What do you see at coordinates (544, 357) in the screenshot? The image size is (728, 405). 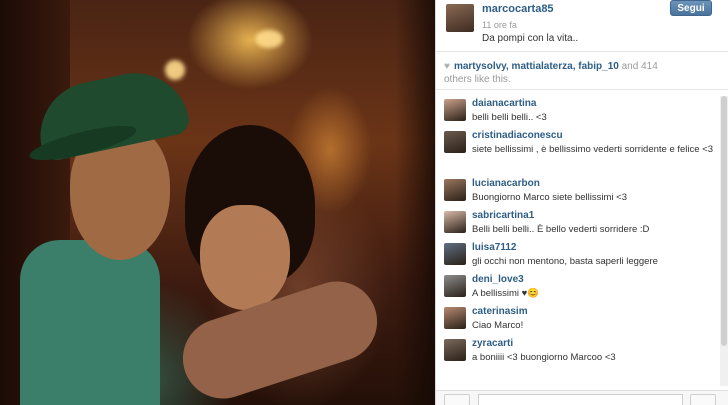 I see `comment-text: a boniiii <3 buongiorno Marcoo <3` at bounding box center [544, 357].